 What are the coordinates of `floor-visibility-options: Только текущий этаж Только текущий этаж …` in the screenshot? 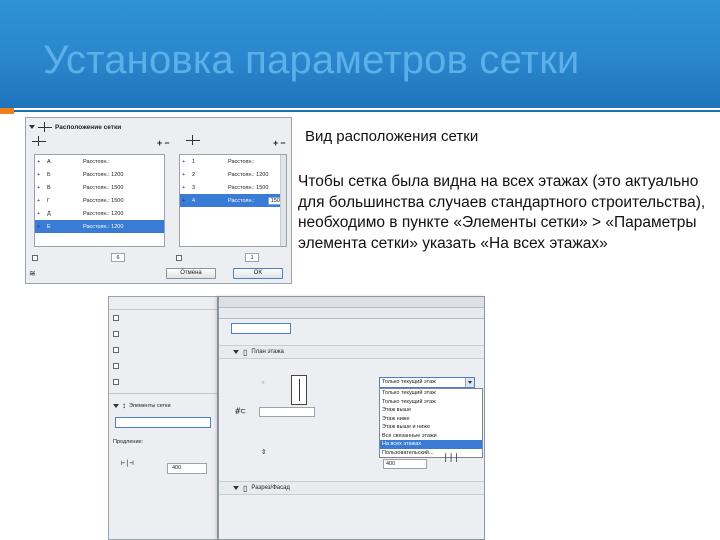 It's located at (431, 423).